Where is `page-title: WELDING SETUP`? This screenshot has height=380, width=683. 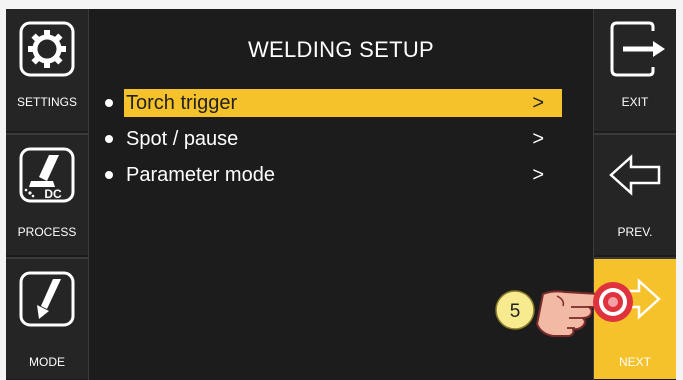 page-title: WELDING SETUP is located at coordinates (341, 49).